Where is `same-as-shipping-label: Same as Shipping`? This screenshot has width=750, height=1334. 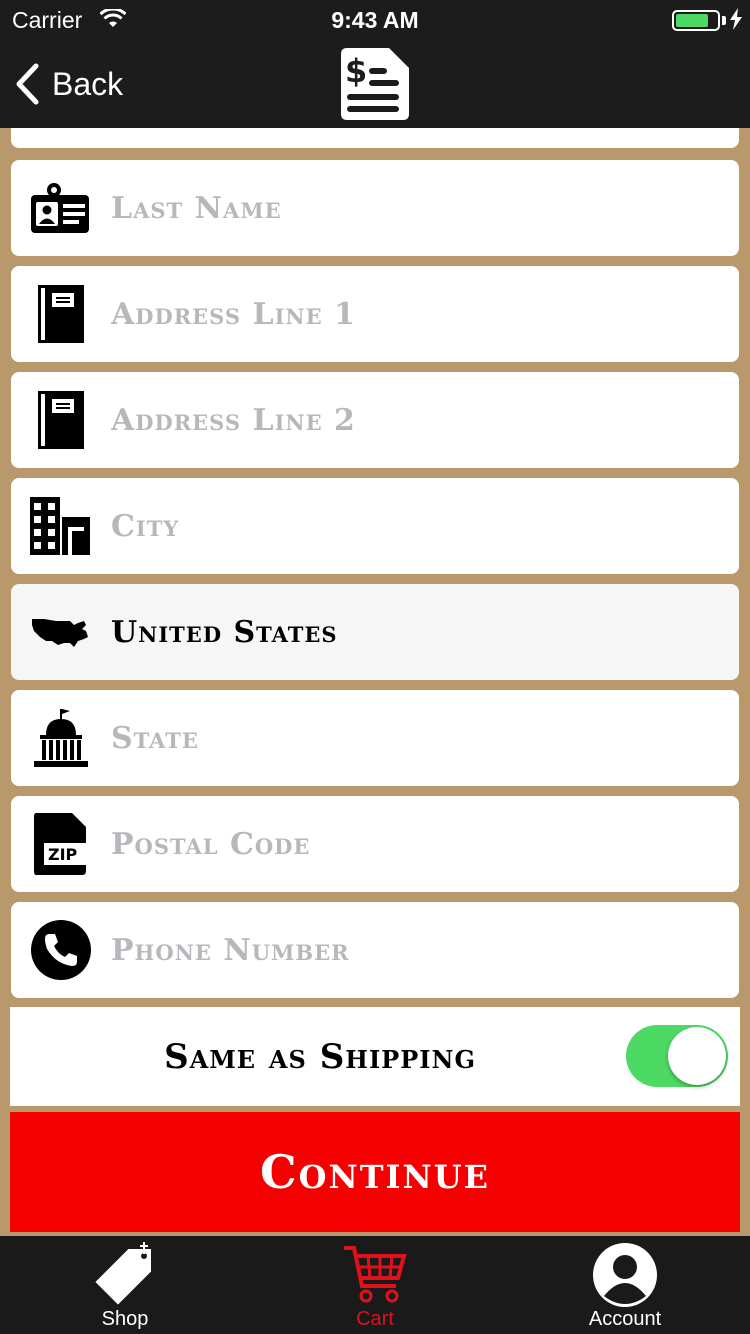
same-as-shipping-label: Same as Shipping is located at coordinates (320, 1057).